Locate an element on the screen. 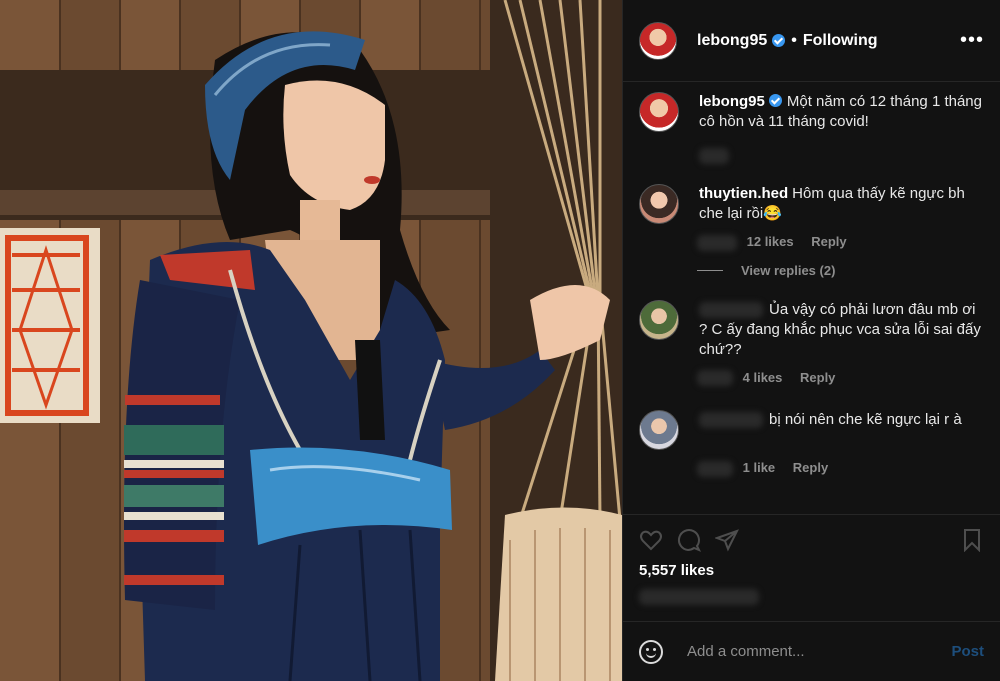  author-avatar is located at coordinates (658, 40).